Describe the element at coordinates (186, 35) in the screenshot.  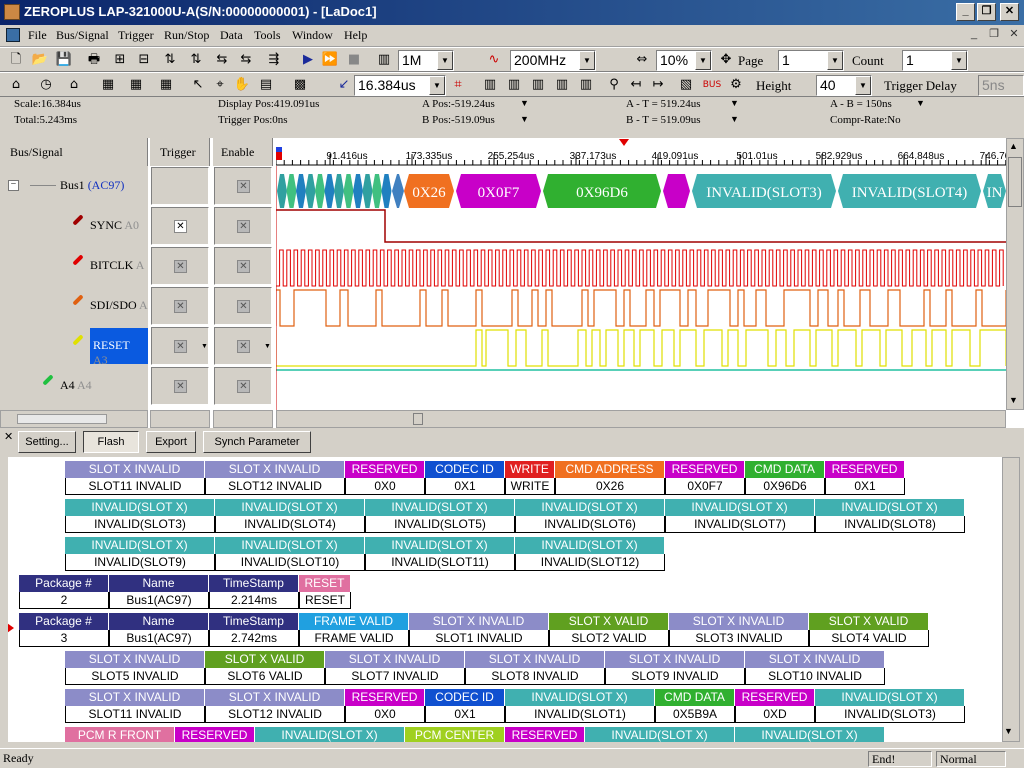
I see `menu-run-stop: Run/Stop` at that location.